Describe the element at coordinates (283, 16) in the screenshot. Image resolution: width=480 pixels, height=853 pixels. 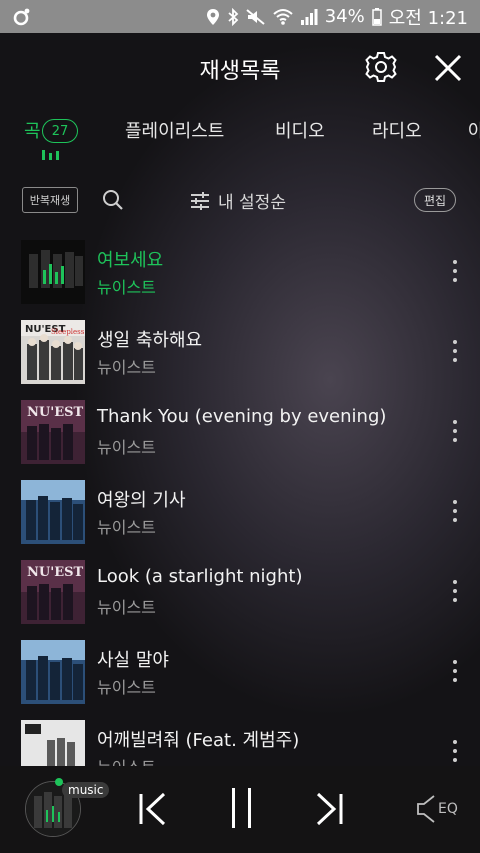
I see `wifi-icon` at that location.